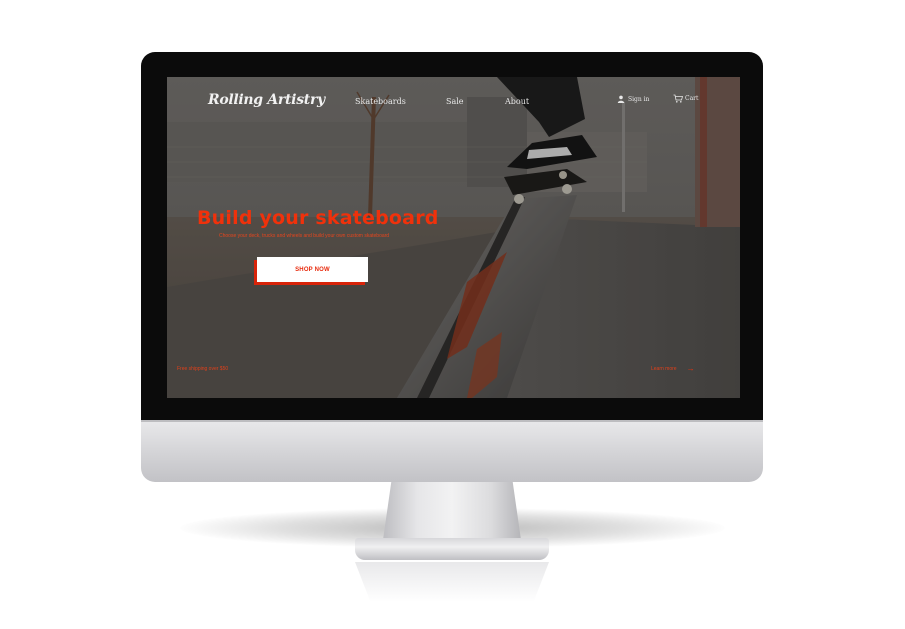 Image resolution: width=905 pixels, height=629 pixels. I want to click on cart-link: Cart, so click(685, 98).